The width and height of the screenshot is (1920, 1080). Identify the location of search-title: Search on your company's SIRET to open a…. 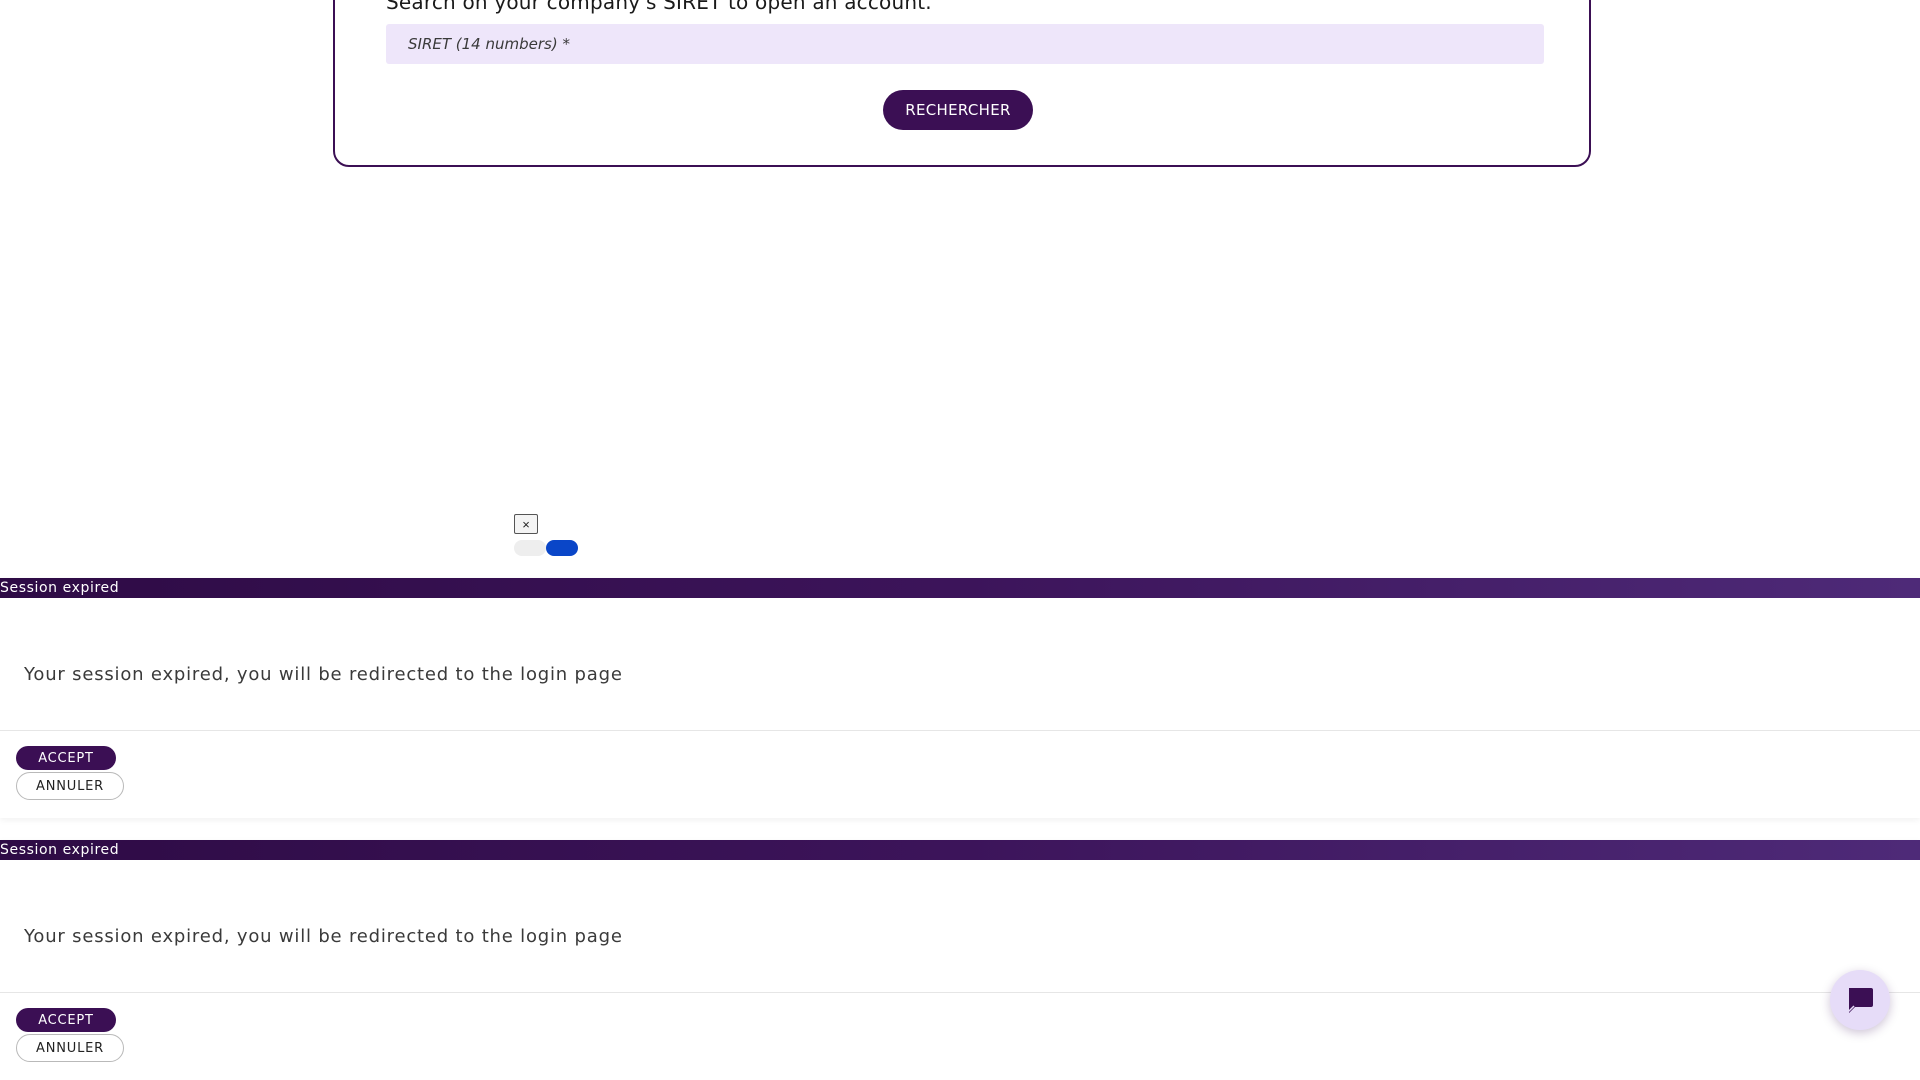
(659, 7).